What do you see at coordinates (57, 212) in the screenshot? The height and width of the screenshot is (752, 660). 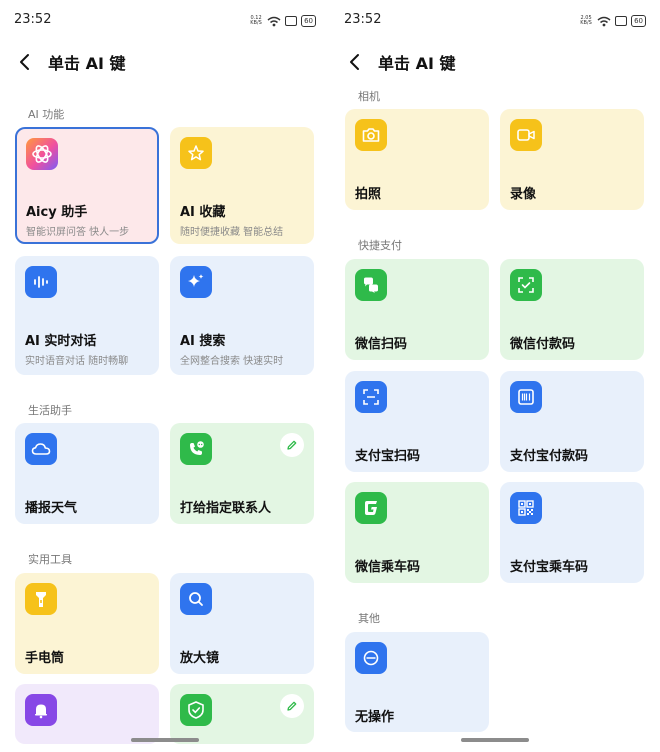 I see `tile-title: Aicy 助手` at bounding box center [57, 212].